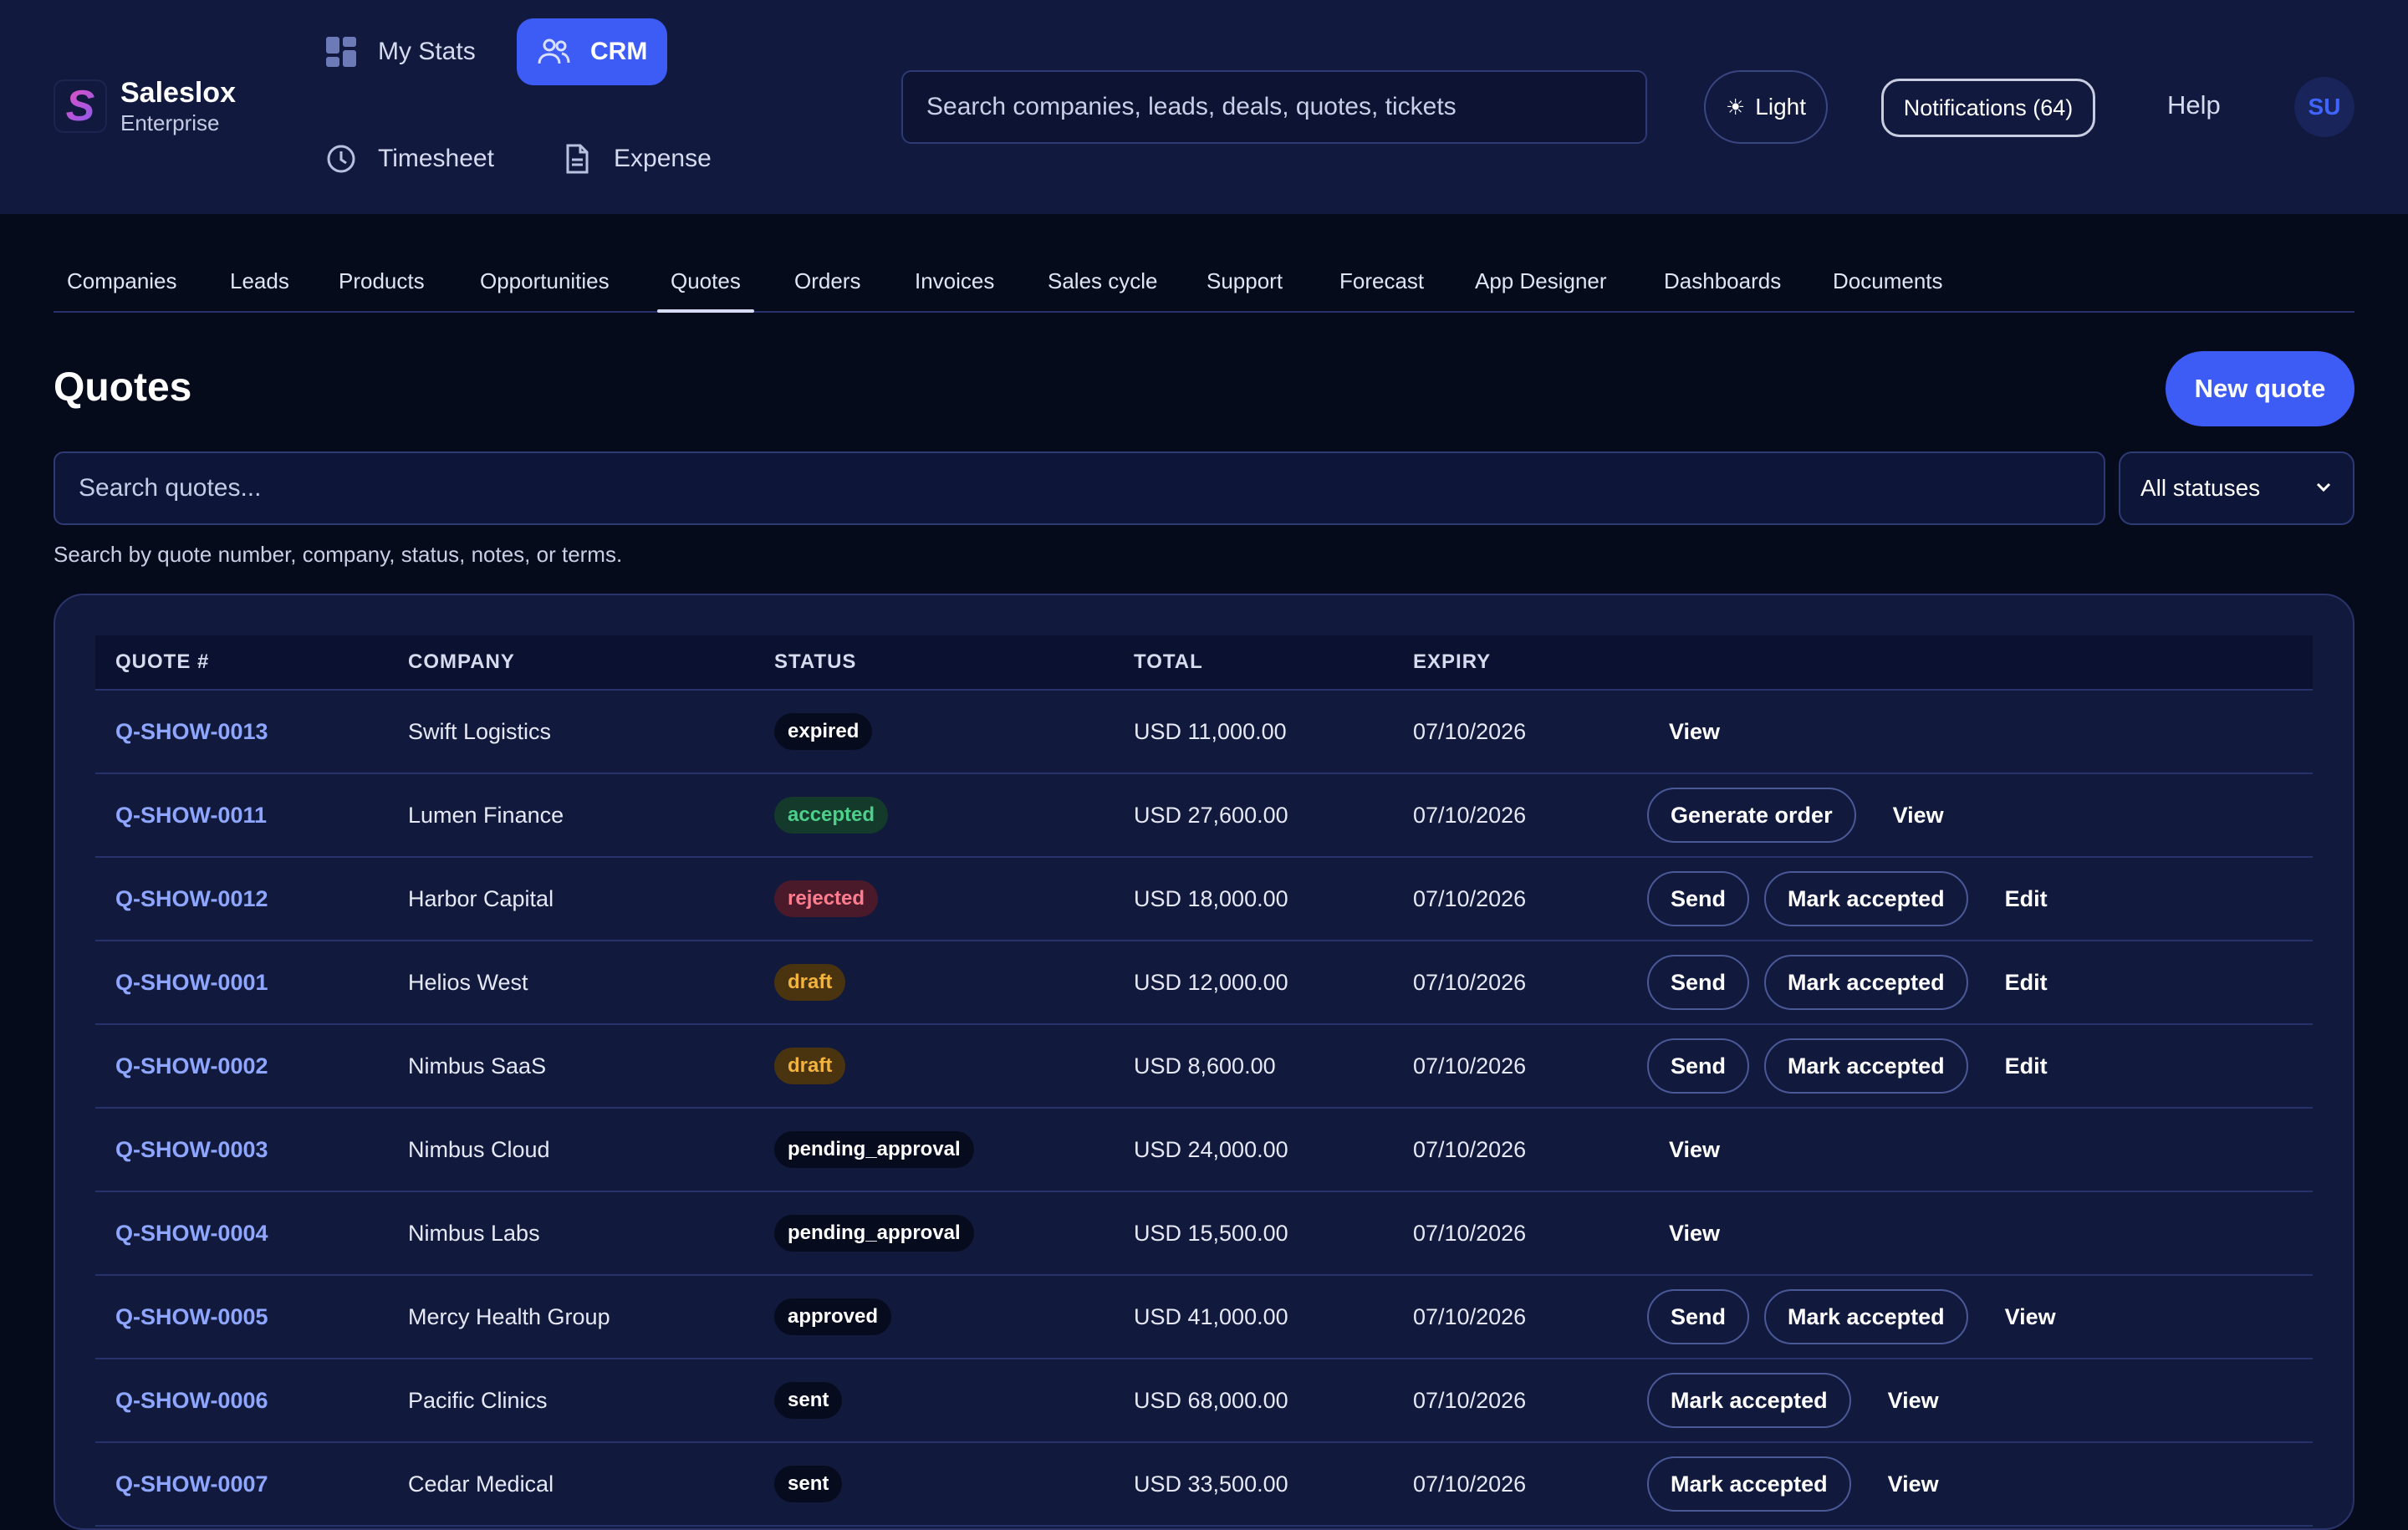  Describe the element at coordinates (192, 982) in the screenshot. I see `quote-number-link: Q-SHOW-0001` at that location.